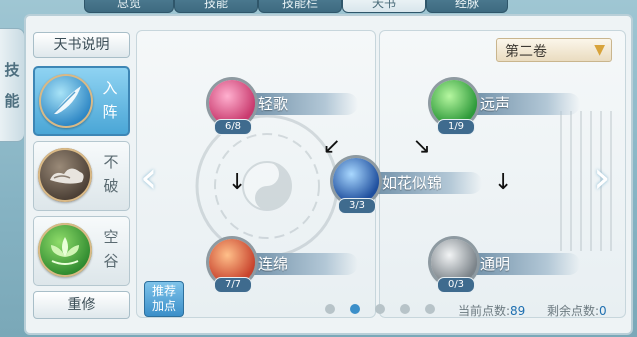  I want to click on cloud-icon, so click(65, 175).